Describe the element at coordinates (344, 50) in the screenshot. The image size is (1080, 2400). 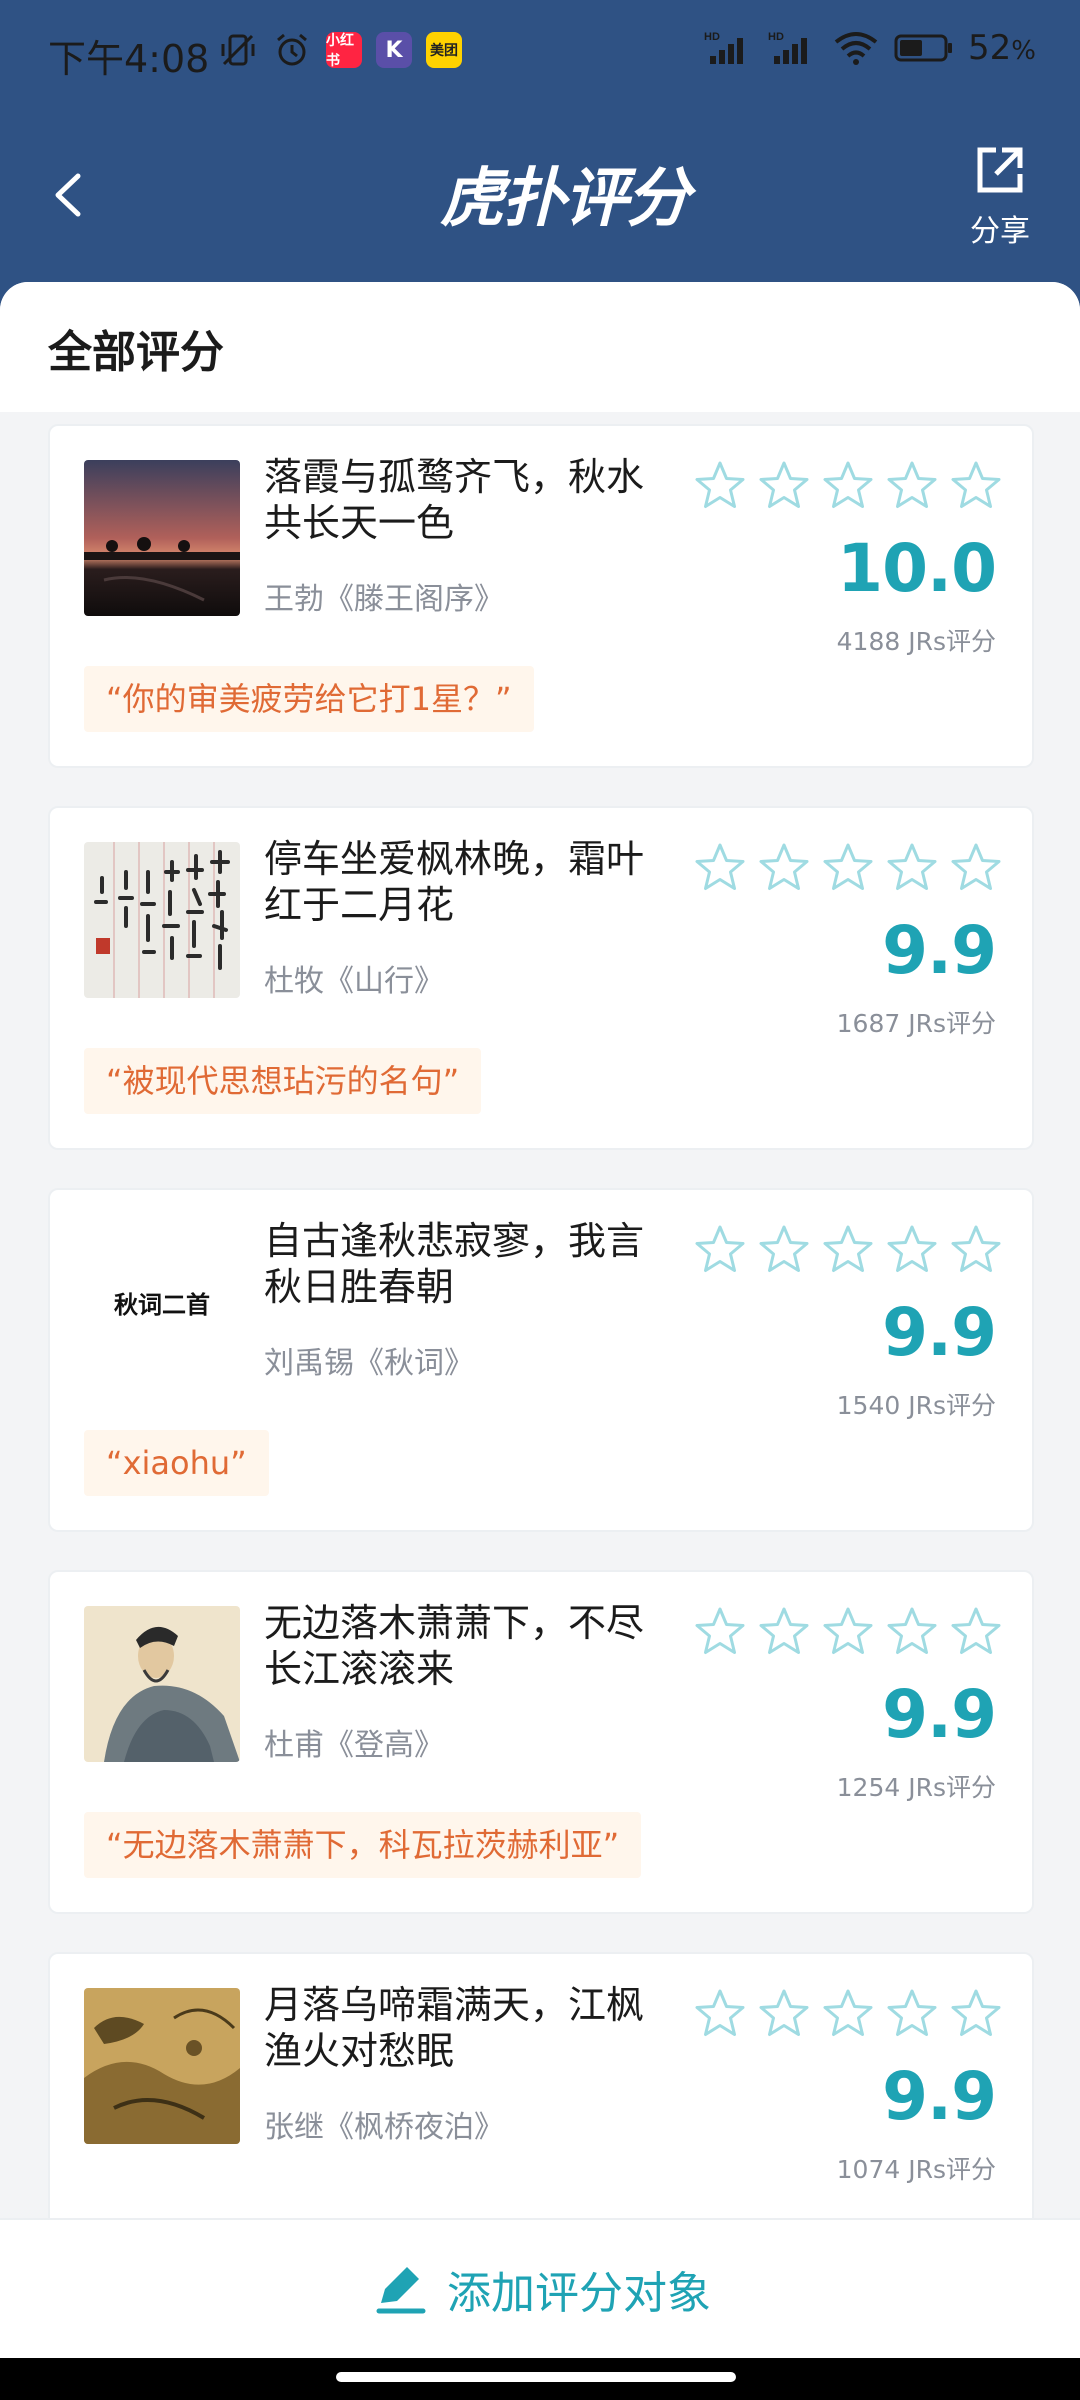
I see `xiaohongshu-app-icon: 小红书` at that location.